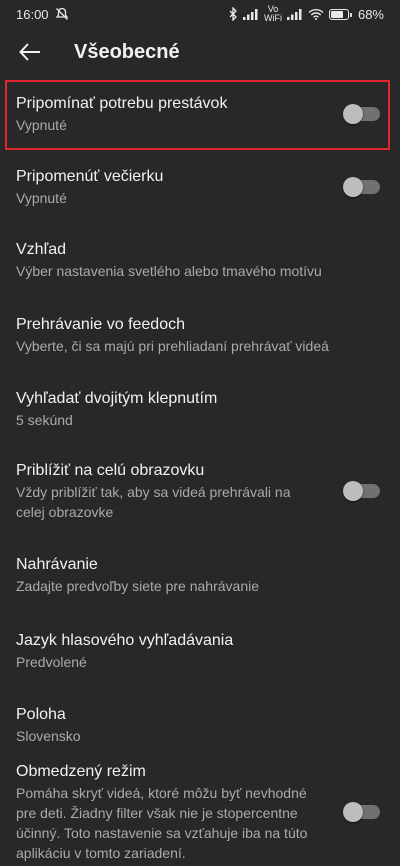 This screenshot has height=866, width=400. Describe the element at coordinates (250, 14) in the screenshot. I see `signal-icon` at that location.